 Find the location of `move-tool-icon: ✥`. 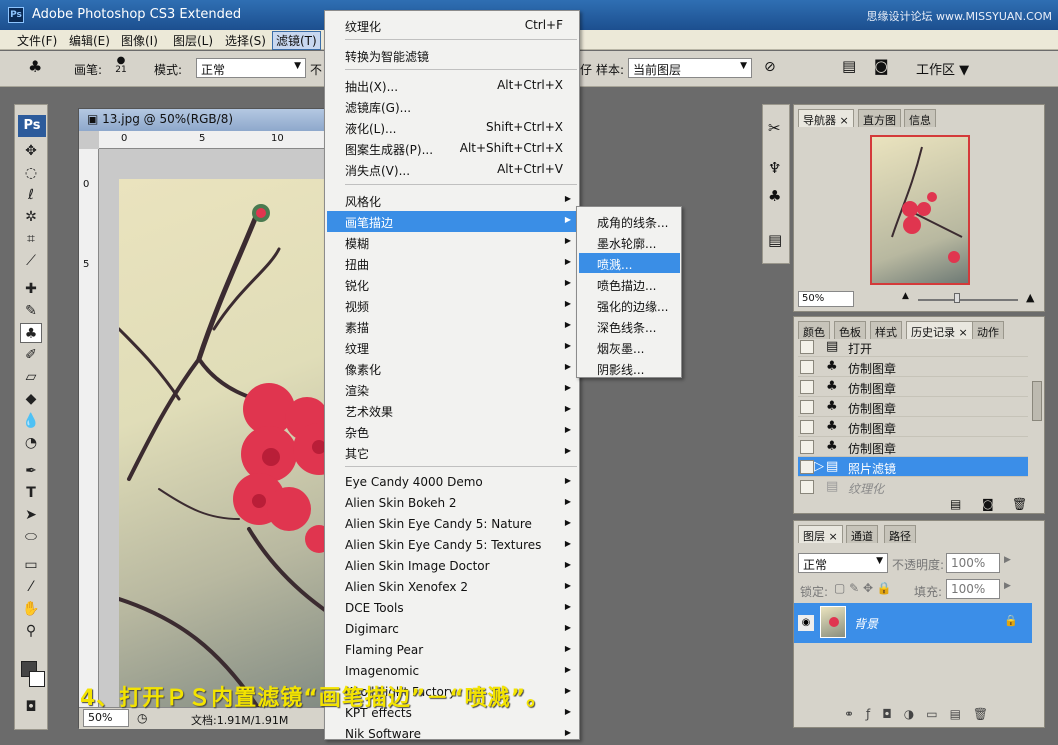

move-tool-icon: ✥ is located at coordinates (31, 151).